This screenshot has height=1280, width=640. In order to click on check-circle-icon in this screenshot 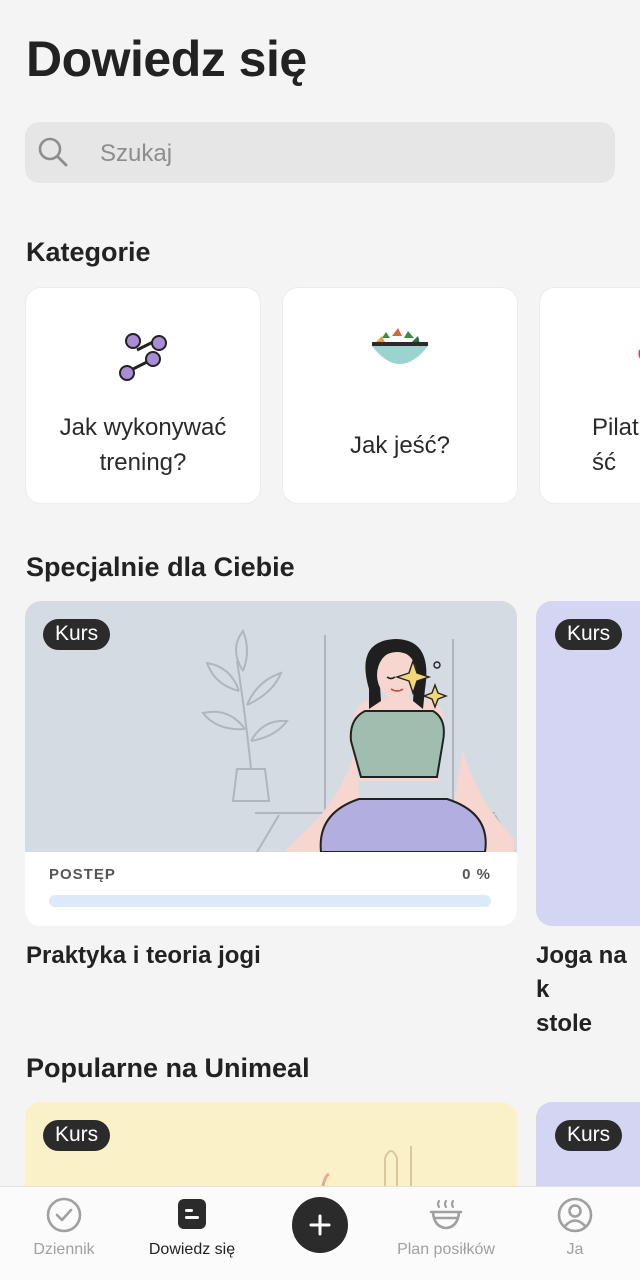, I will do `click(64, 1215)`.